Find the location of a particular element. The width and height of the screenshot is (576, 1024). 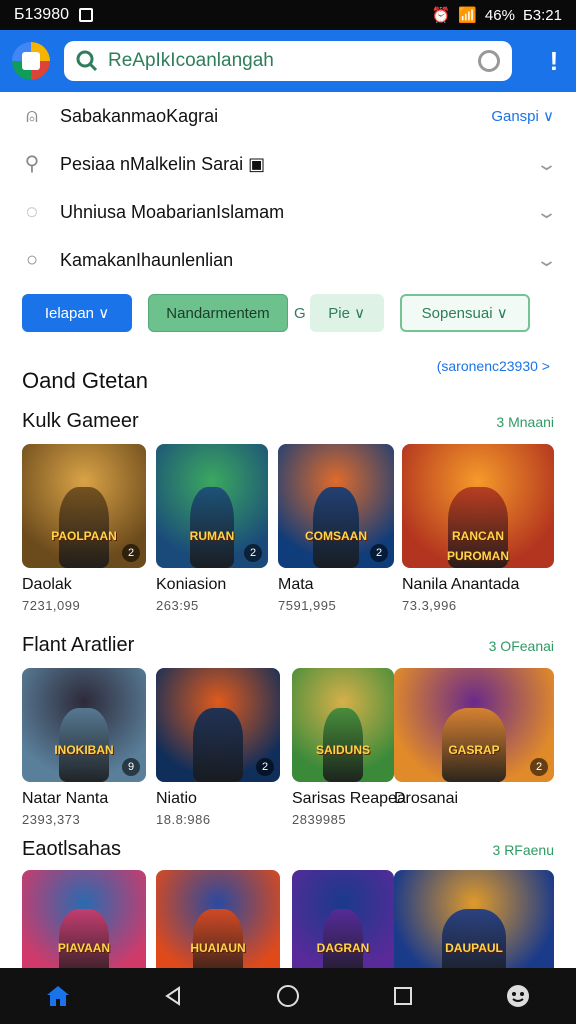

section-more-link: 3 Mnaani is located at coordinates (525, 422).